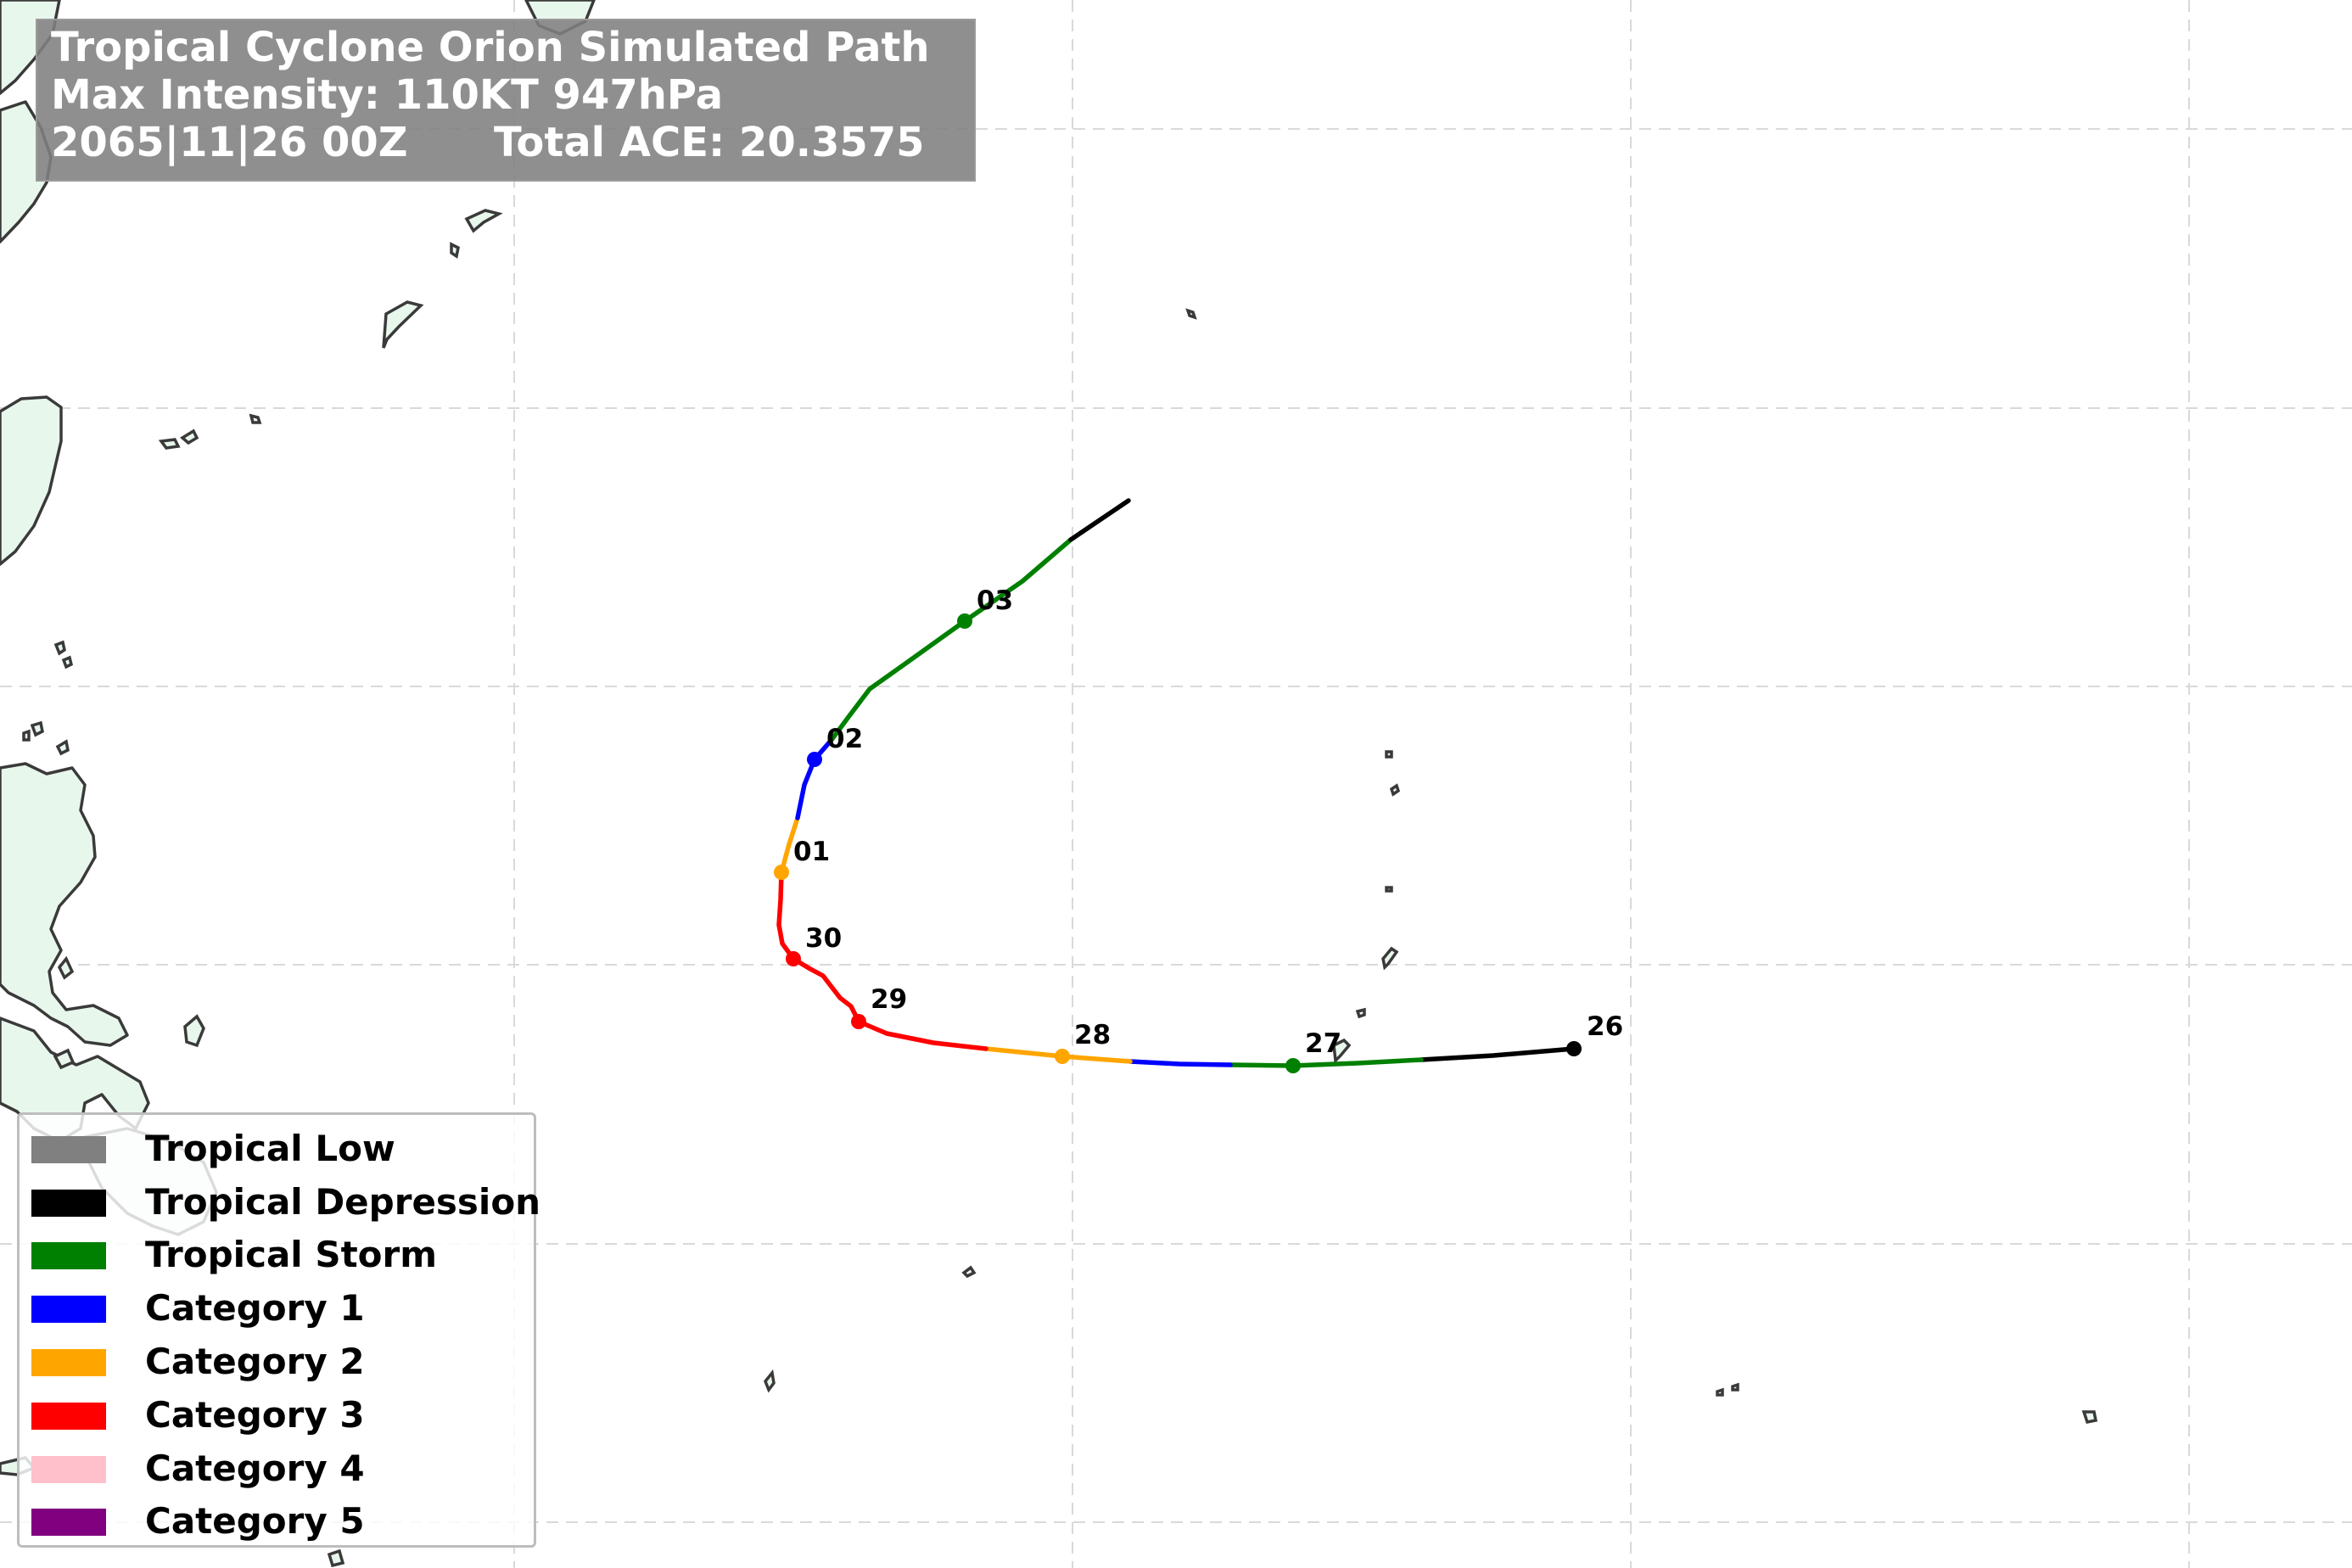 The height and width of the screenshot is (1568, 2352). What do you see at coordinates (995, 600) in the screenshot?
I see `day-label-03: 03` at bounding box center [995, 600].